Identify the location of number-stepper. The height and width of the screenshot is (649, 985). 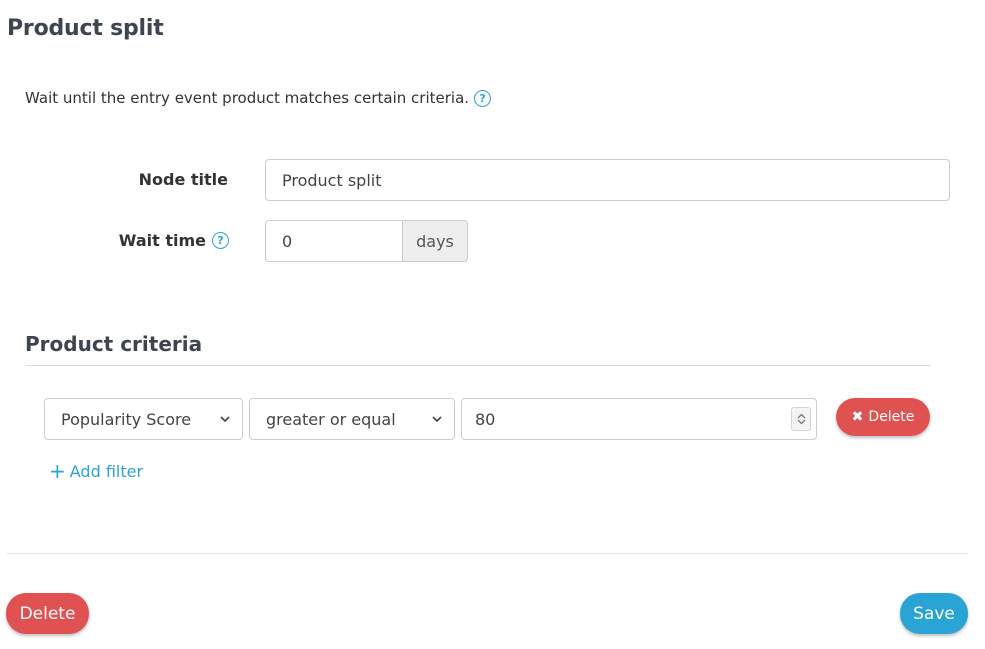
(801, 419).